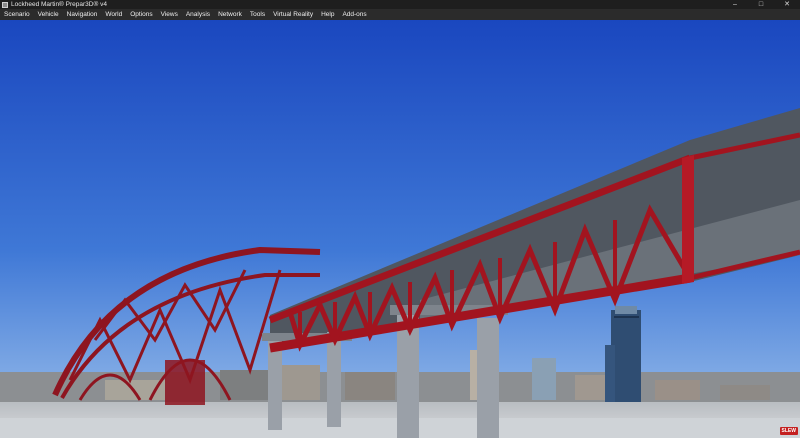 The image size is (800, 438). Describe the element at coordinates (354, 14) in the screenshot. I see `menu-add-ons: Add-ons` at that location.